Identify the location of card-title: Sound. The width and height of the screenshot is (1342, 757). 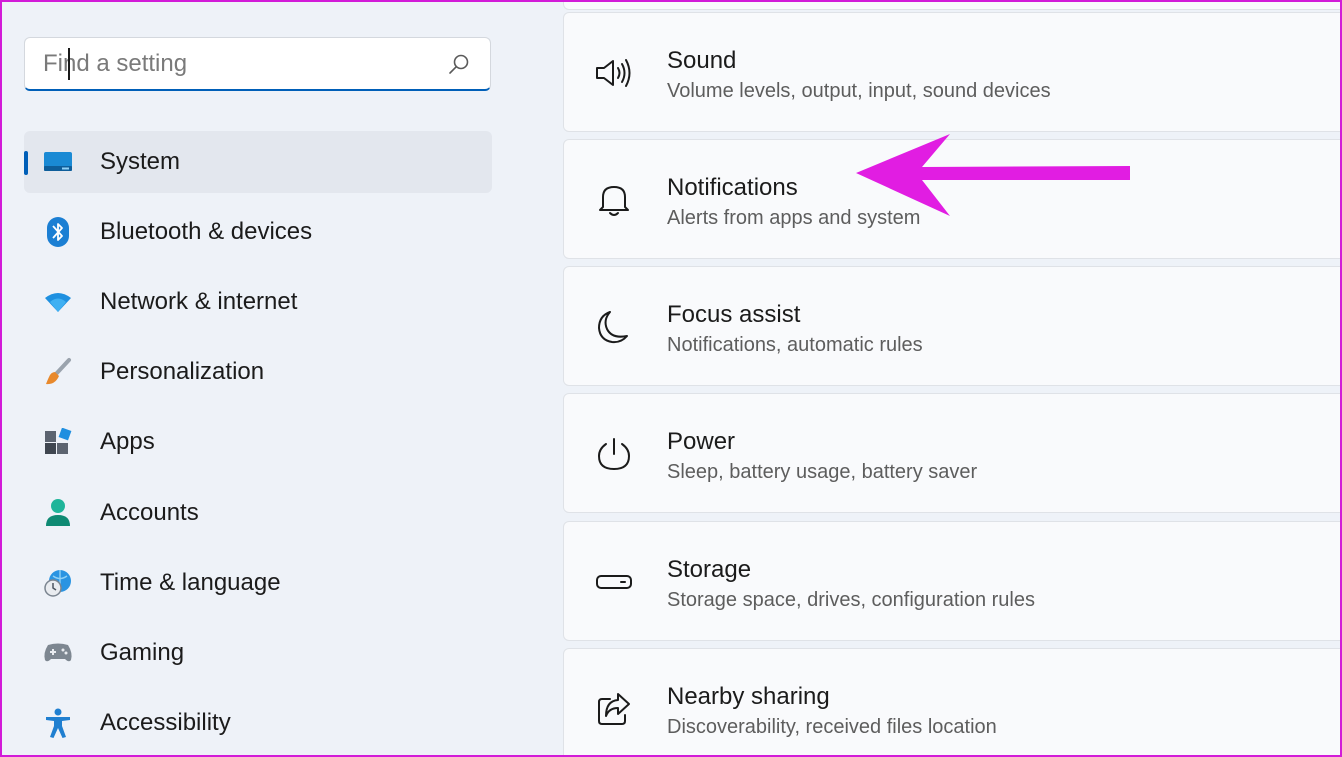
(702, 60).